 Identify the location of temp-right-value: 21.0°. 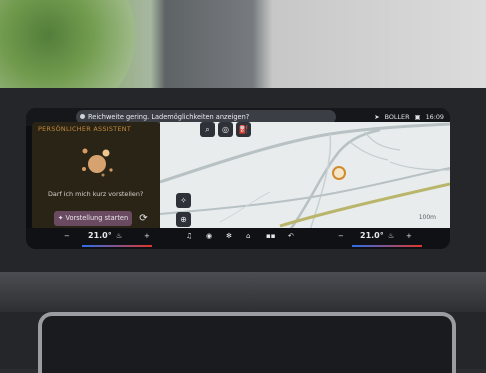
(372, 235).